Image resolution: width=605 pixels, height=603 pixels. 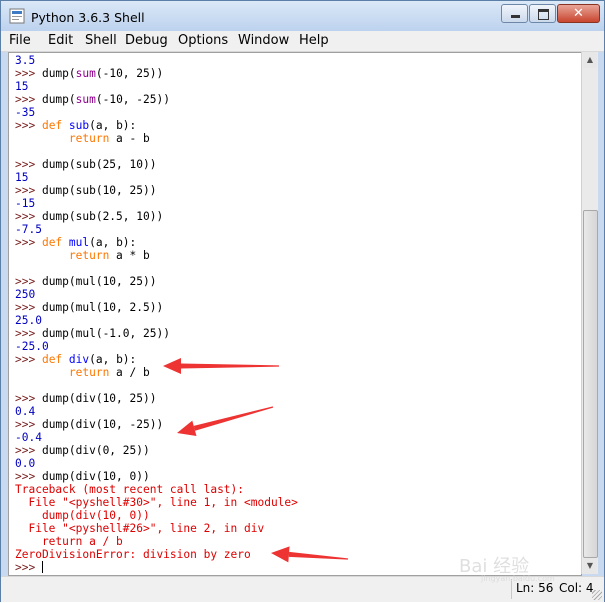 I want to click on watermark-subtitle: jingyan.baidu.com, so click(x=518, y=578).